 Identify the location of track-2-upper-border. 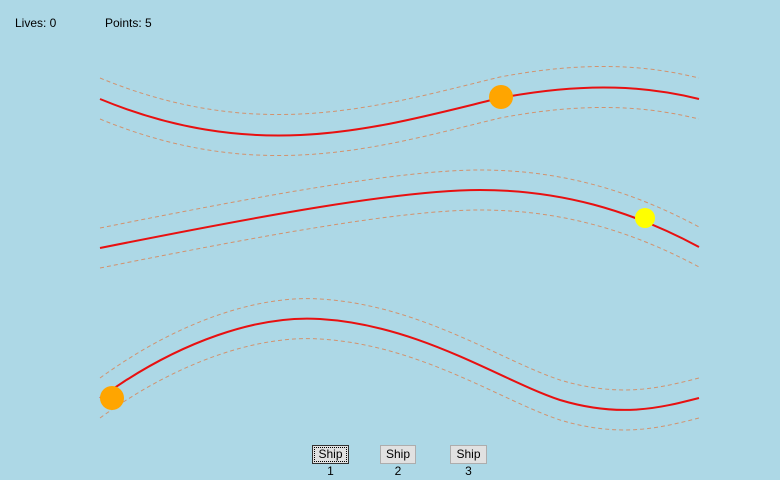
(399, 199).